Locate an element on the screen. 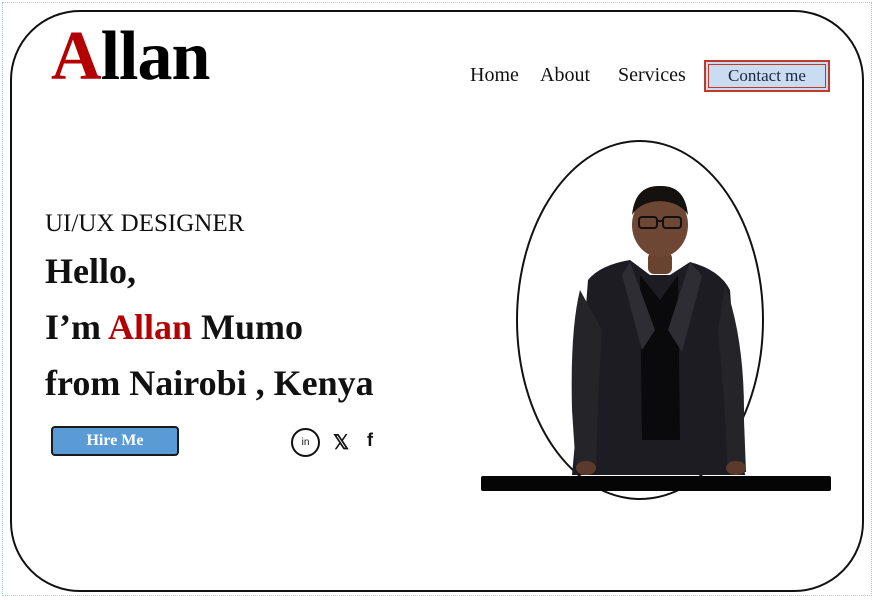 This screenshot has height=600, width=876. contact-button: Contact me is located at coordinates (767, 76).